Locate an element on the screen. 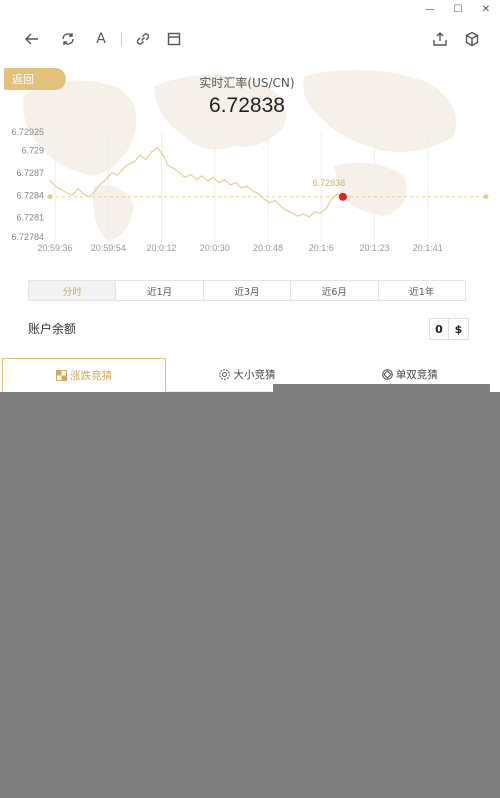 This screenshot has height=798, width=500. right-end-dot is located at coordinates (486, 197).